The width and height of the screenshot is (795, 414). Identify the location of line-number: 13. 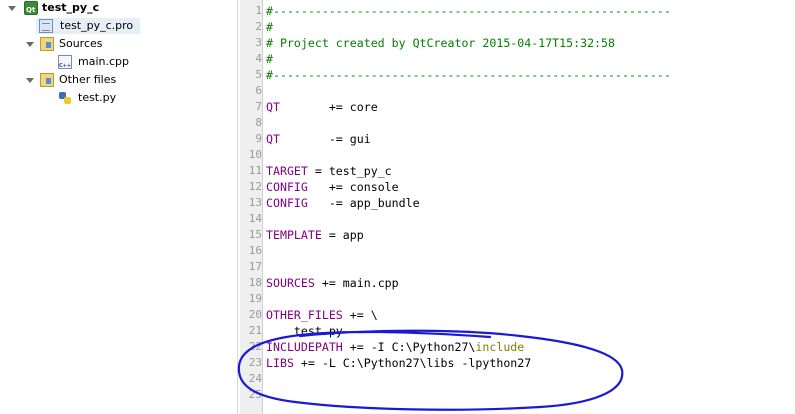
(255, 202).